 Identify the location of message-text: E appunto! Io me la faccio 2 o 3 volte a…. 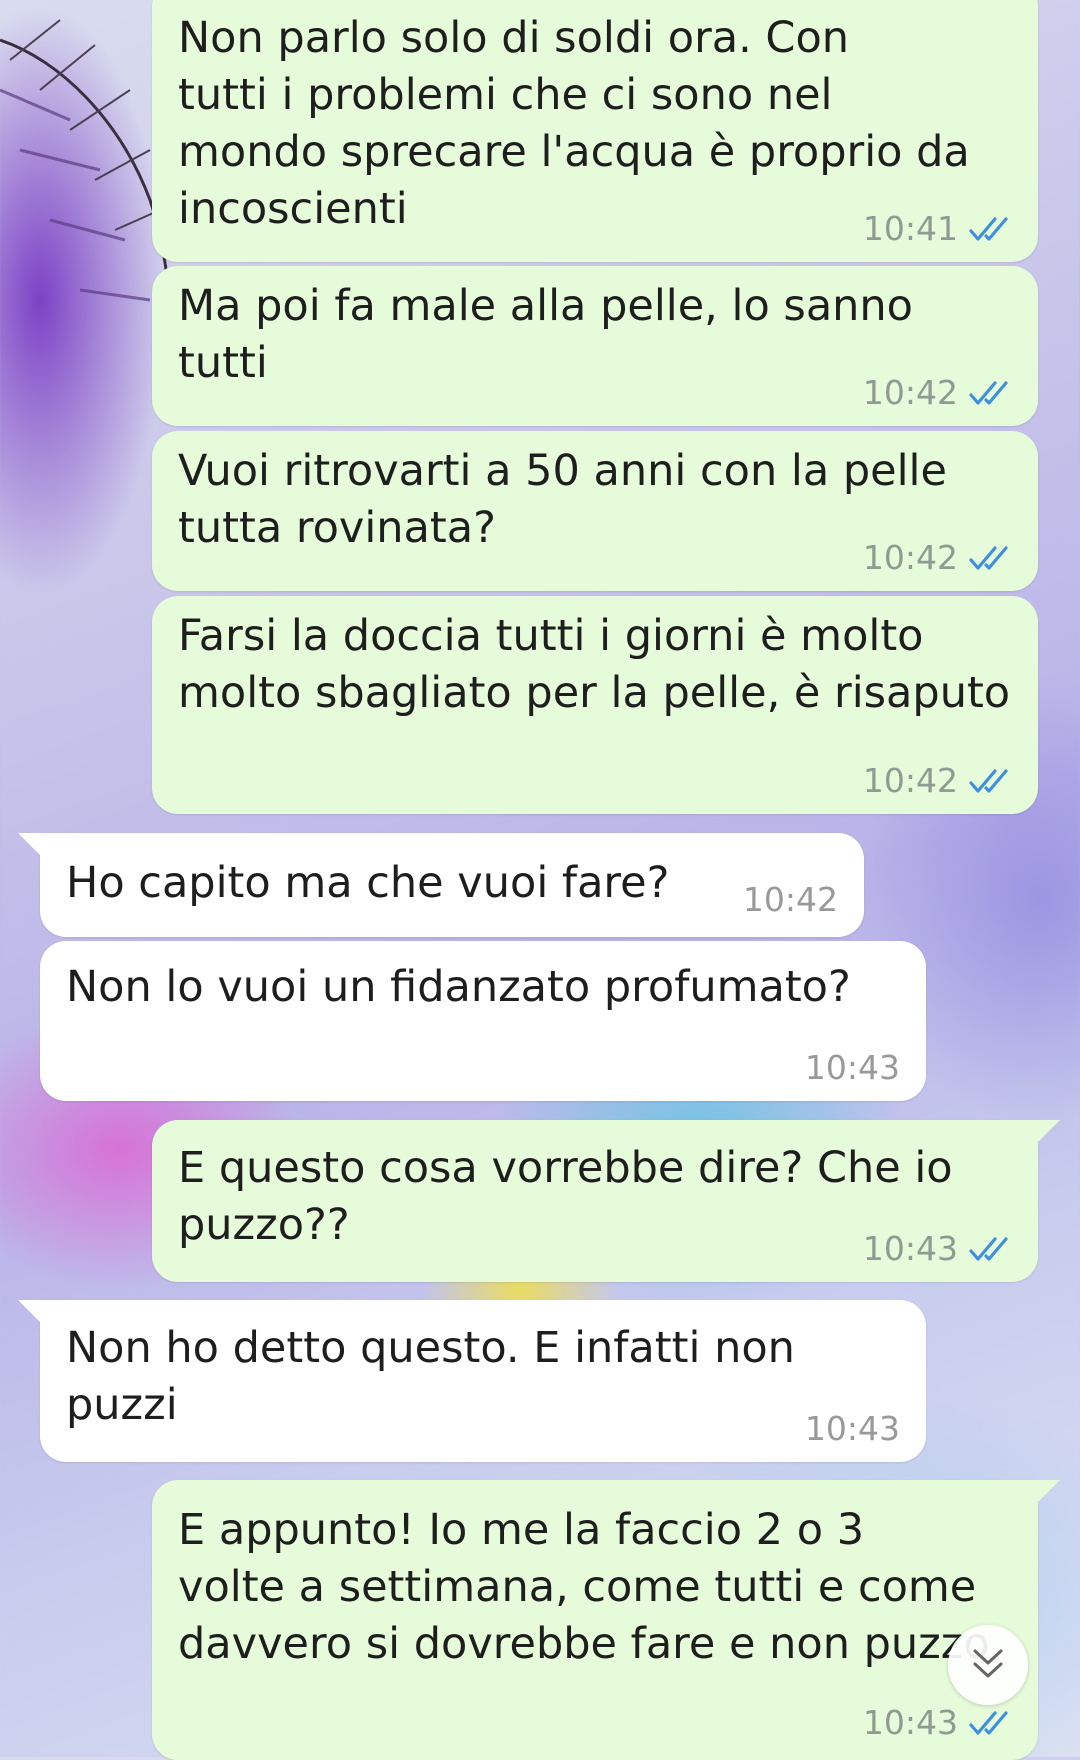
(584, 1587).